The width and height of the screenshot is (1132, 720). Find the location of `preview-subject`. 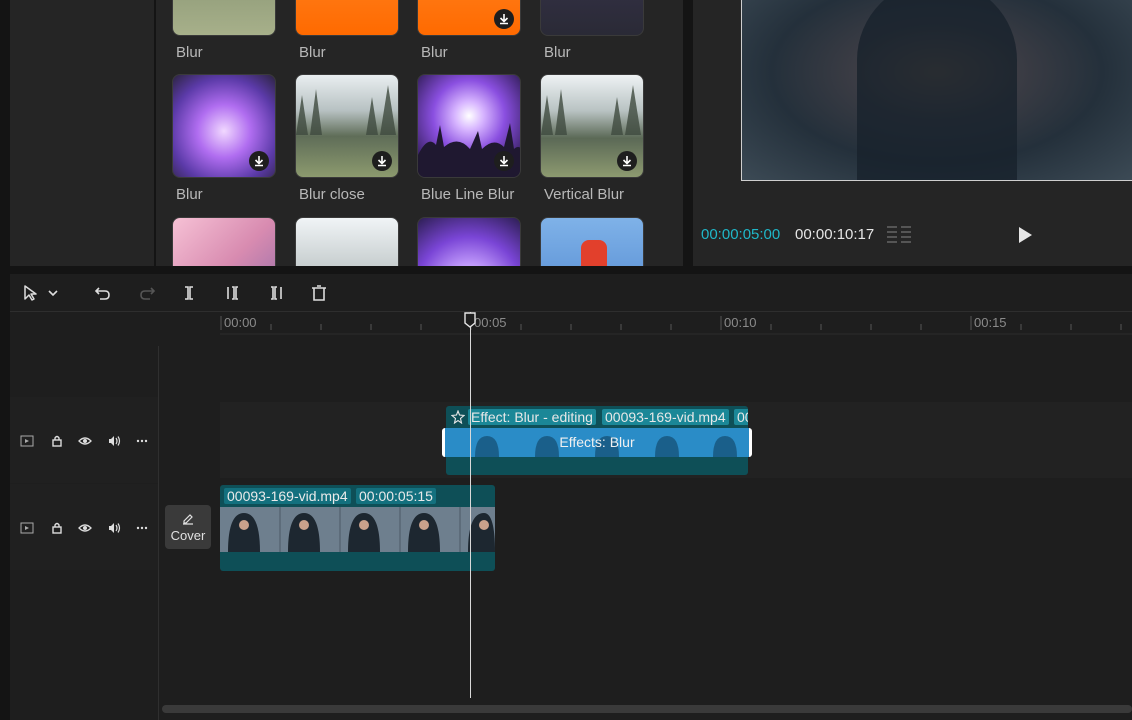

preview-subject is located at coordinates (937, 90).